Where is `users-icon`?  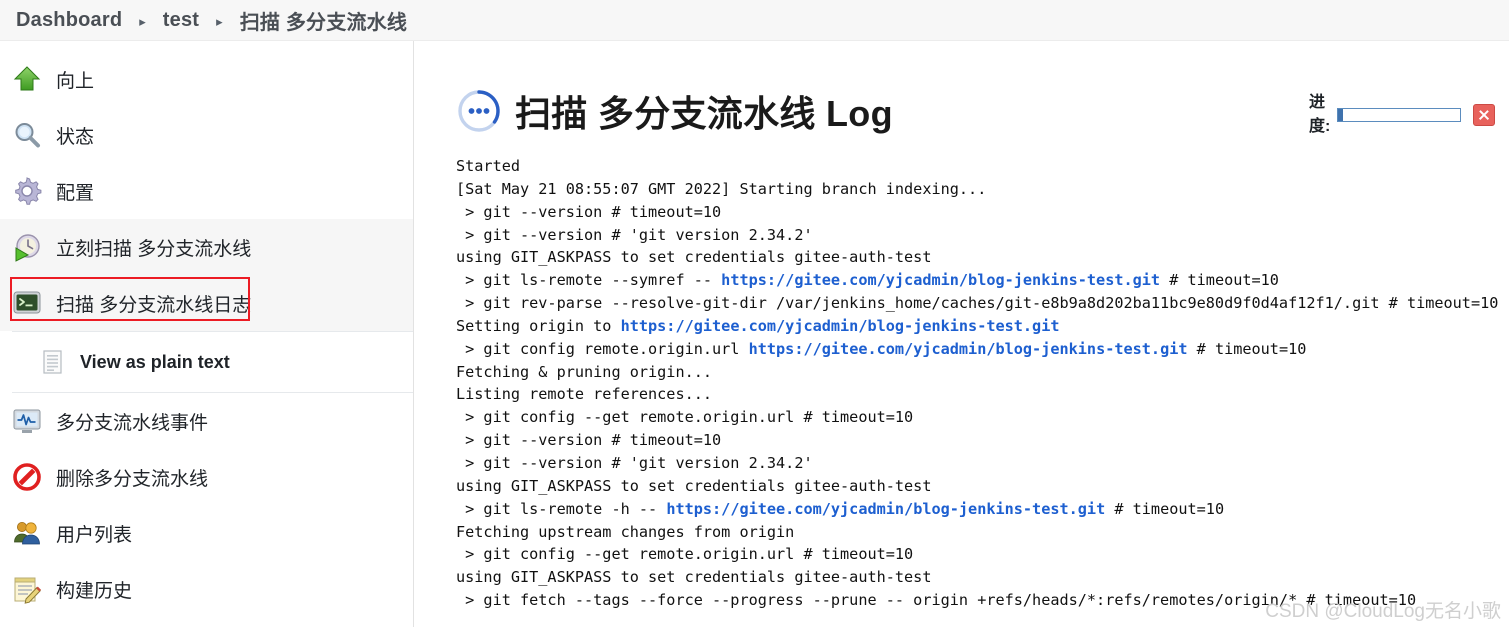
users-icon is located at coordinates (27, 533).